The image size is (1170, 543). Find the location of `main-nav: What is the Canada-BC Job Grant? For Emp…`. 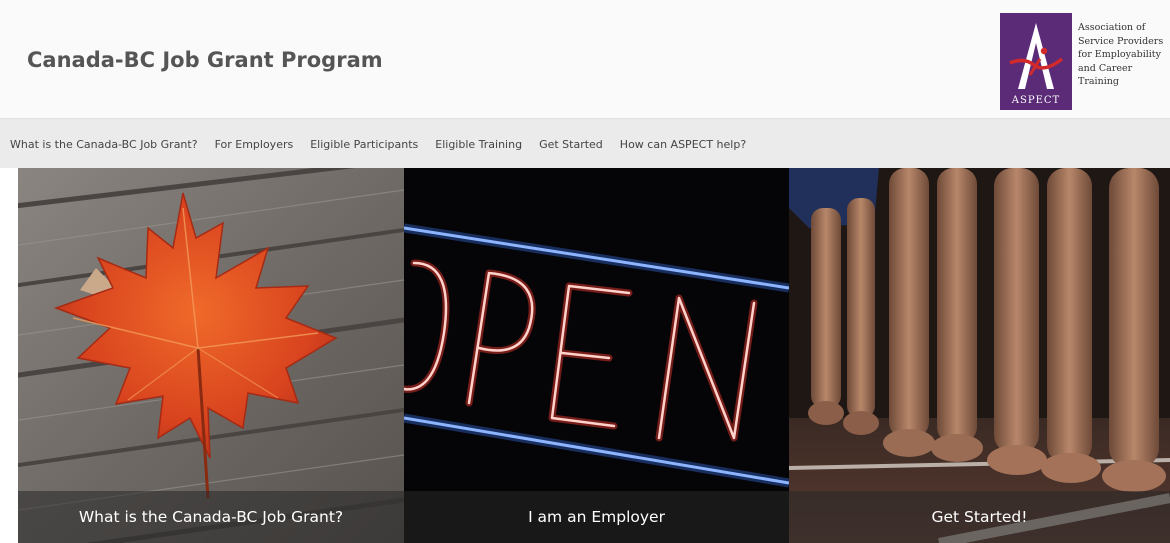

main-nav: What is the Canada-BC Job Grant? For Emp… is located at coordinates (585, 143).